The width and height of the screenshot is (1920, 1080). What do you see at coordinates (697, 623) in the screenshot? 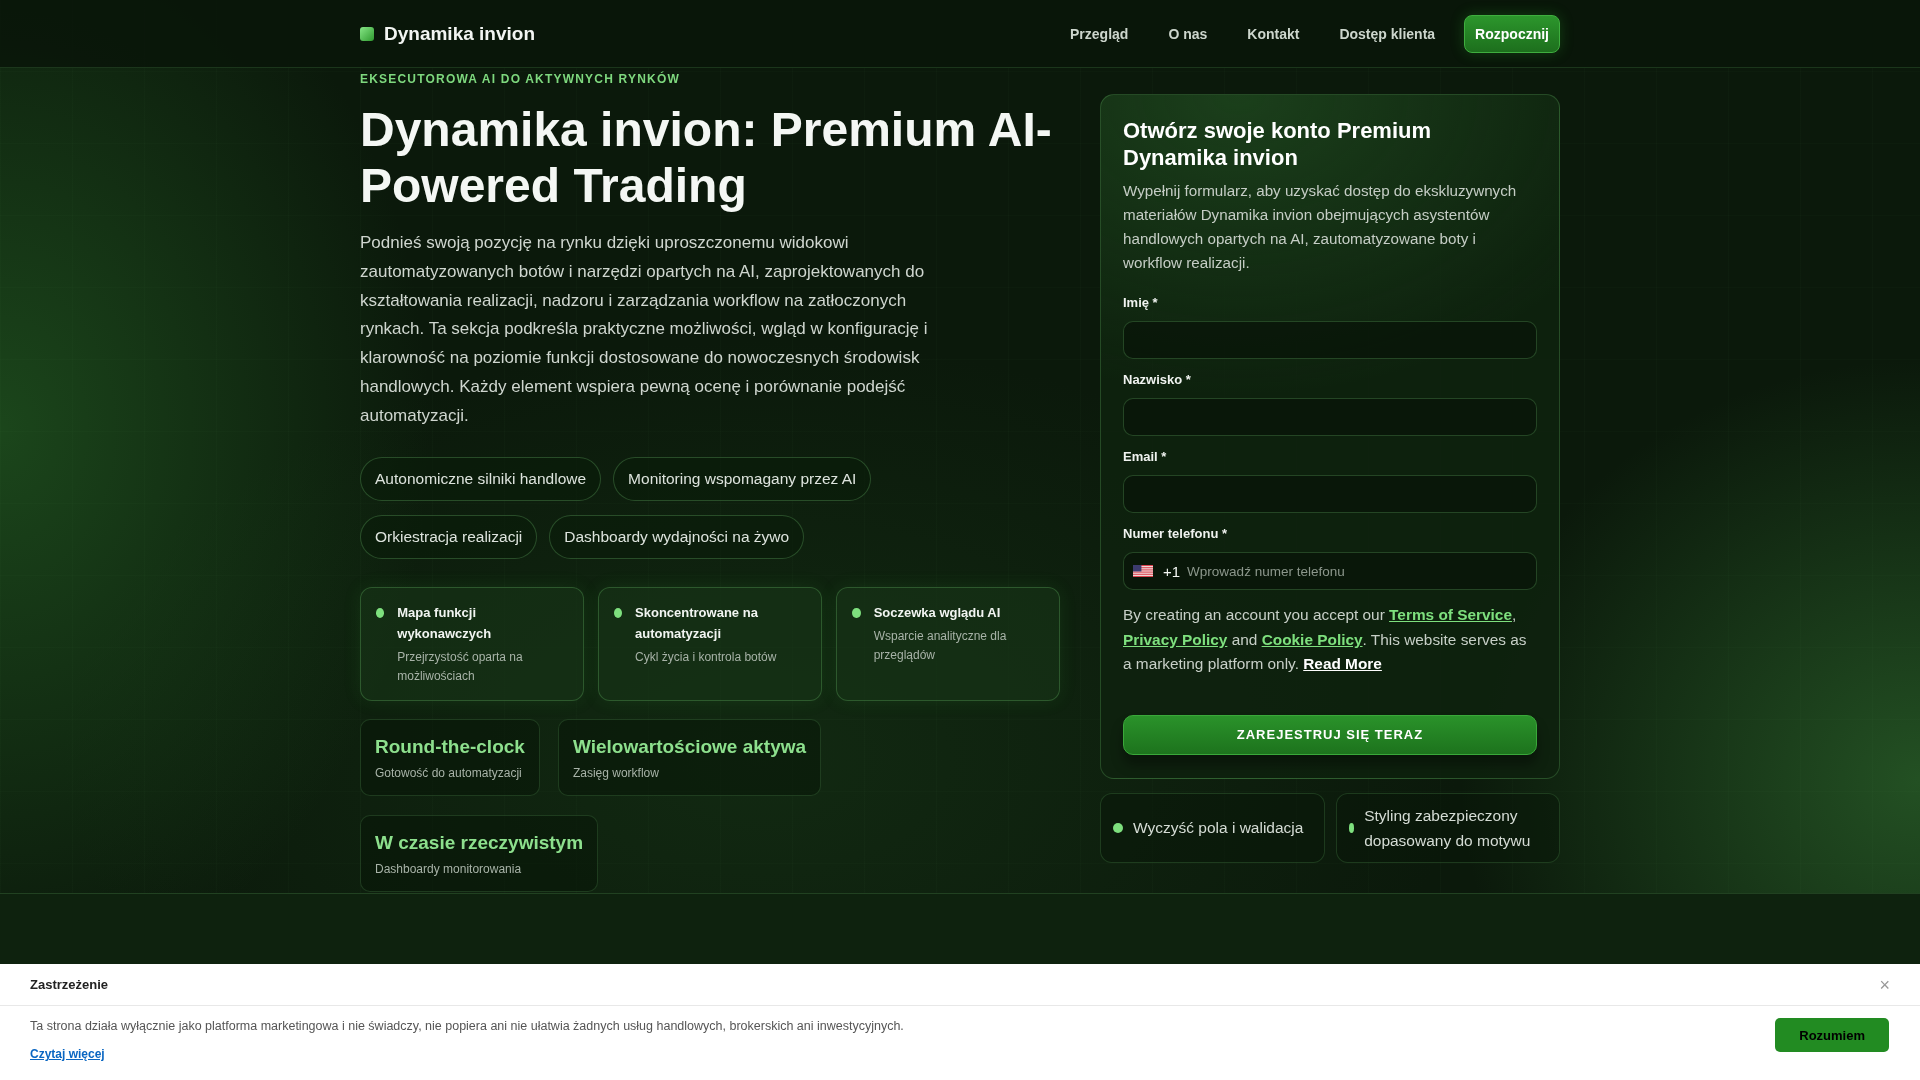
I see `feature-title: Skoncentrowane na automatyzacji` at bounding box center [697, 623].